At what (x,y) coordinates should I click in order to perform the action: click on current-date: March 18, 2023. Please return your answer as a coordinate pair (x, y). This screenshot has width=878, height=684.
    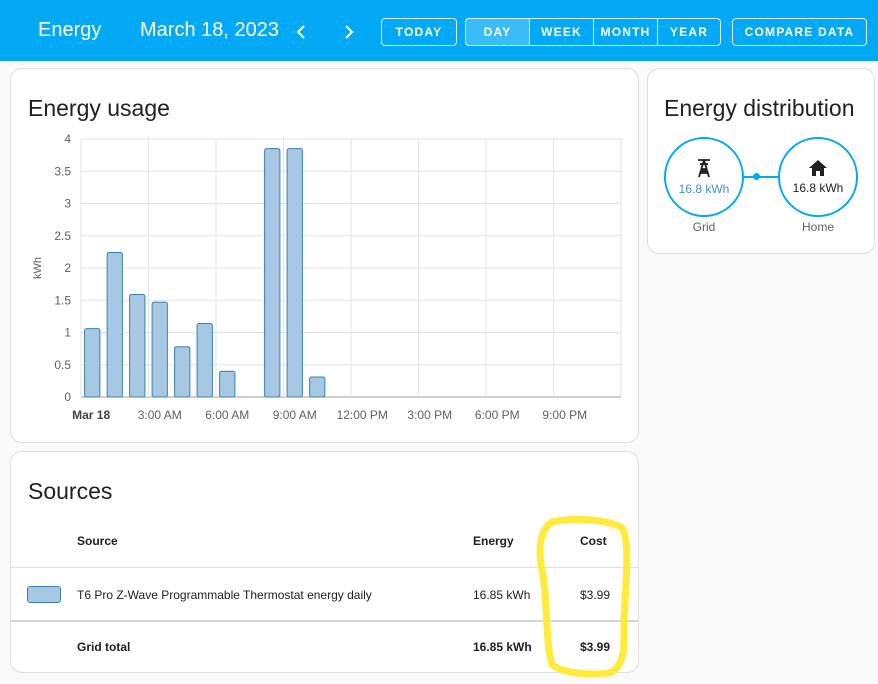
    Looking at the image, I should click on (209, 30).